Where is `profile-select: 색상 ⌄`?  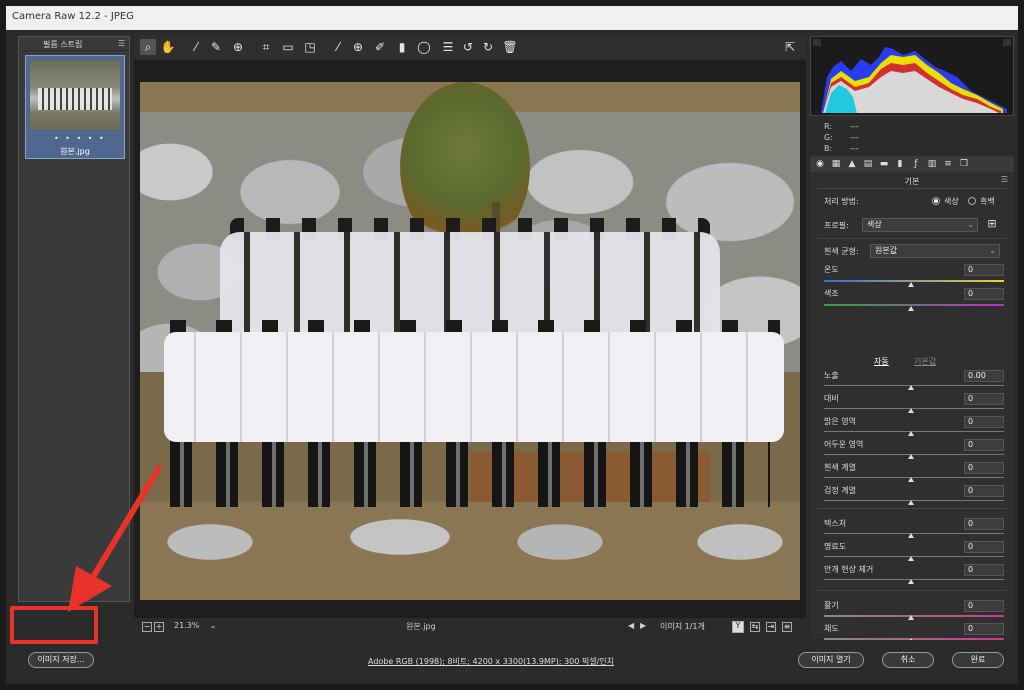 profile-select: 색상 ⌄ is located at coordinates (920, 225).